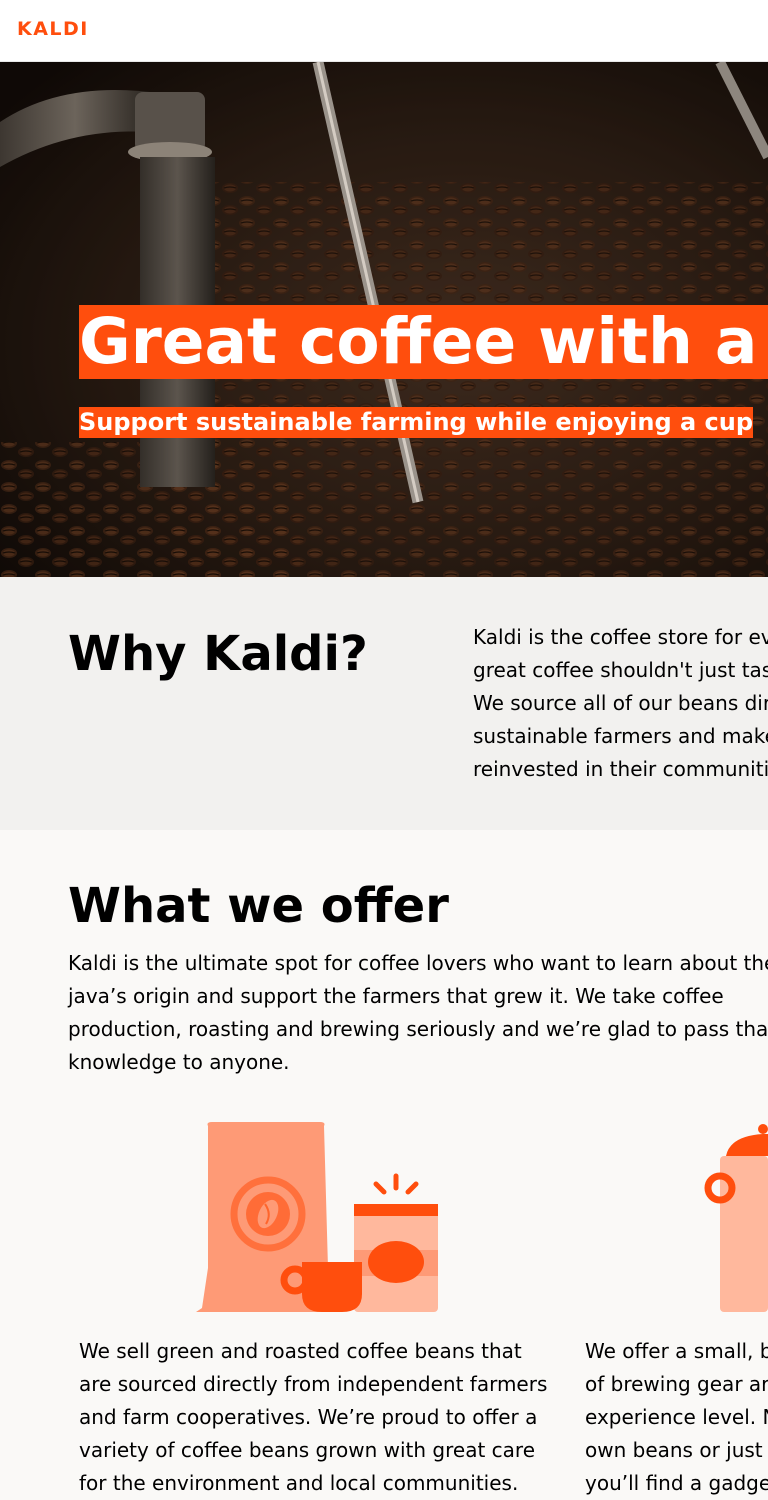  What do you see at coordinates (317, 1217) in the screenshot?
I see `coffee-beans-illustration` at bounding box center [317, 1217].